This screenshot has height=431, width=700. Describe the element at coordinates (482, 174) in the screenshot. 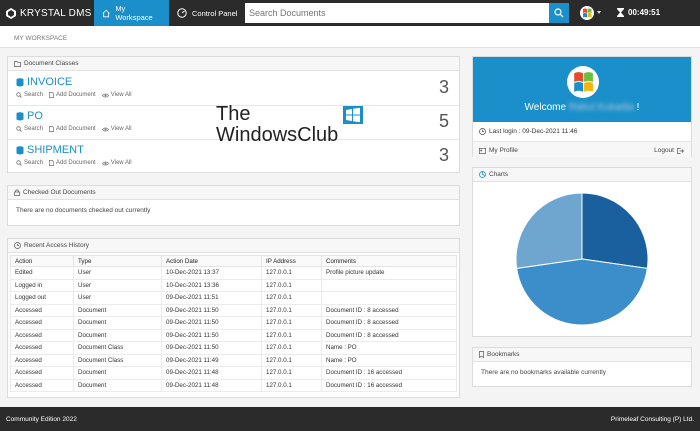

I see `pie-chart-icon` at that location.